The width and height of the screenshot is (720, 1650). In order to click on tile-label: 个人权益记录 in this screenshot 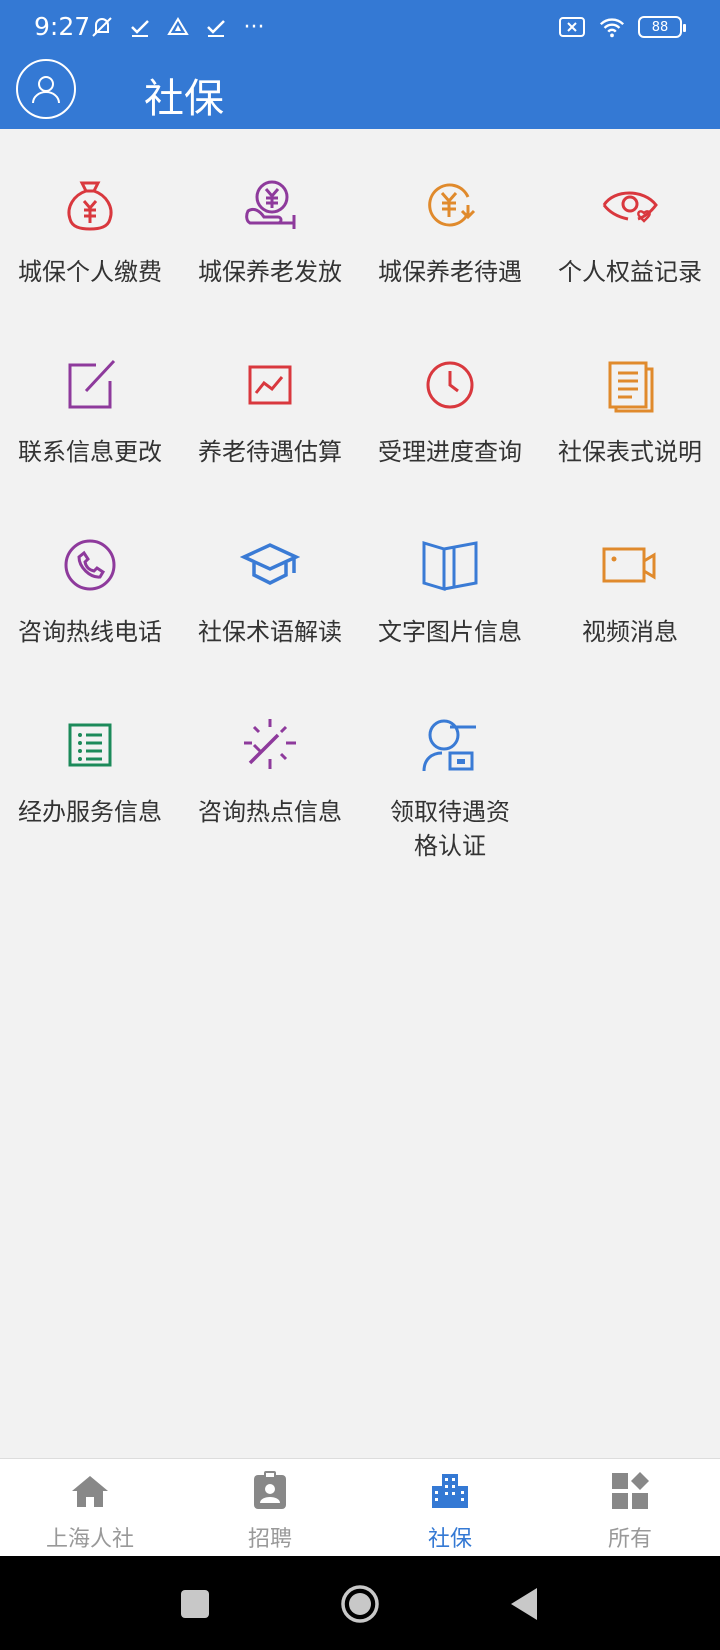, I will do `click(630, 272)`.